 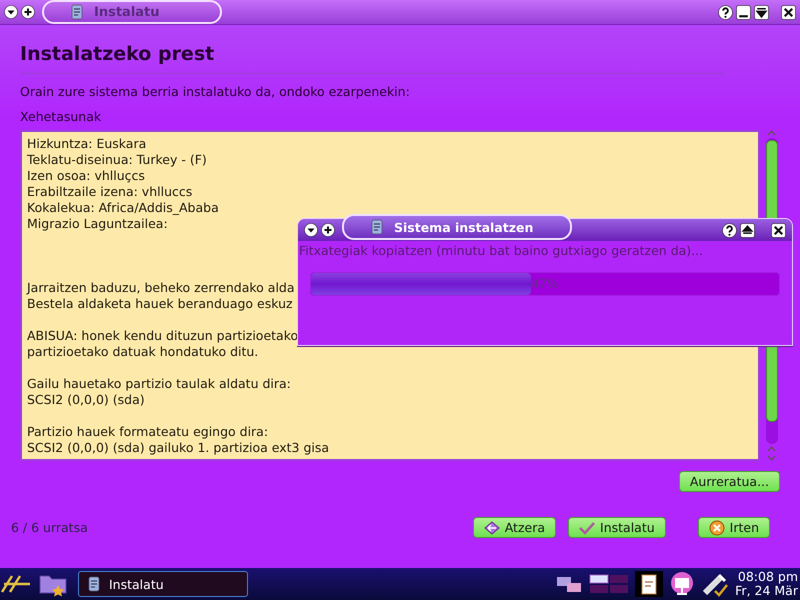 I want to click on plug-icon, so click(x=715, y=584).